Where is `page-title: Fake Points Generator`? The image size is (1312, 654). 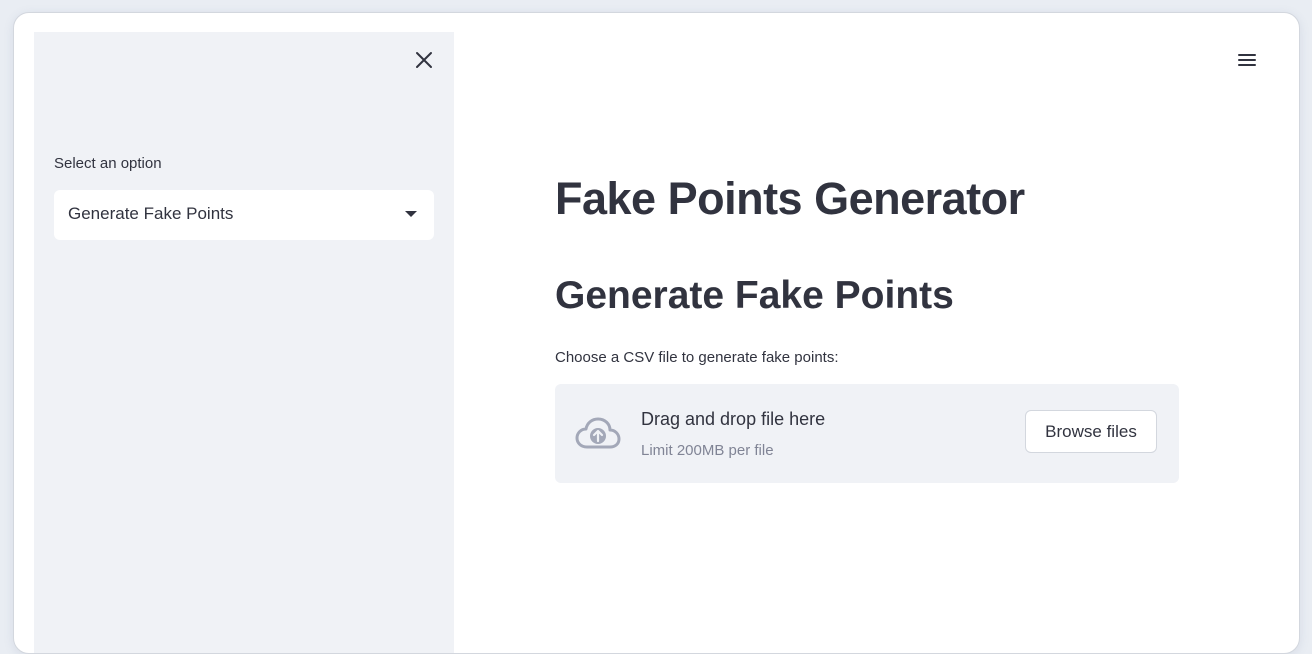
page-title: Fake Points Generator is located at coordinates (790, 198).